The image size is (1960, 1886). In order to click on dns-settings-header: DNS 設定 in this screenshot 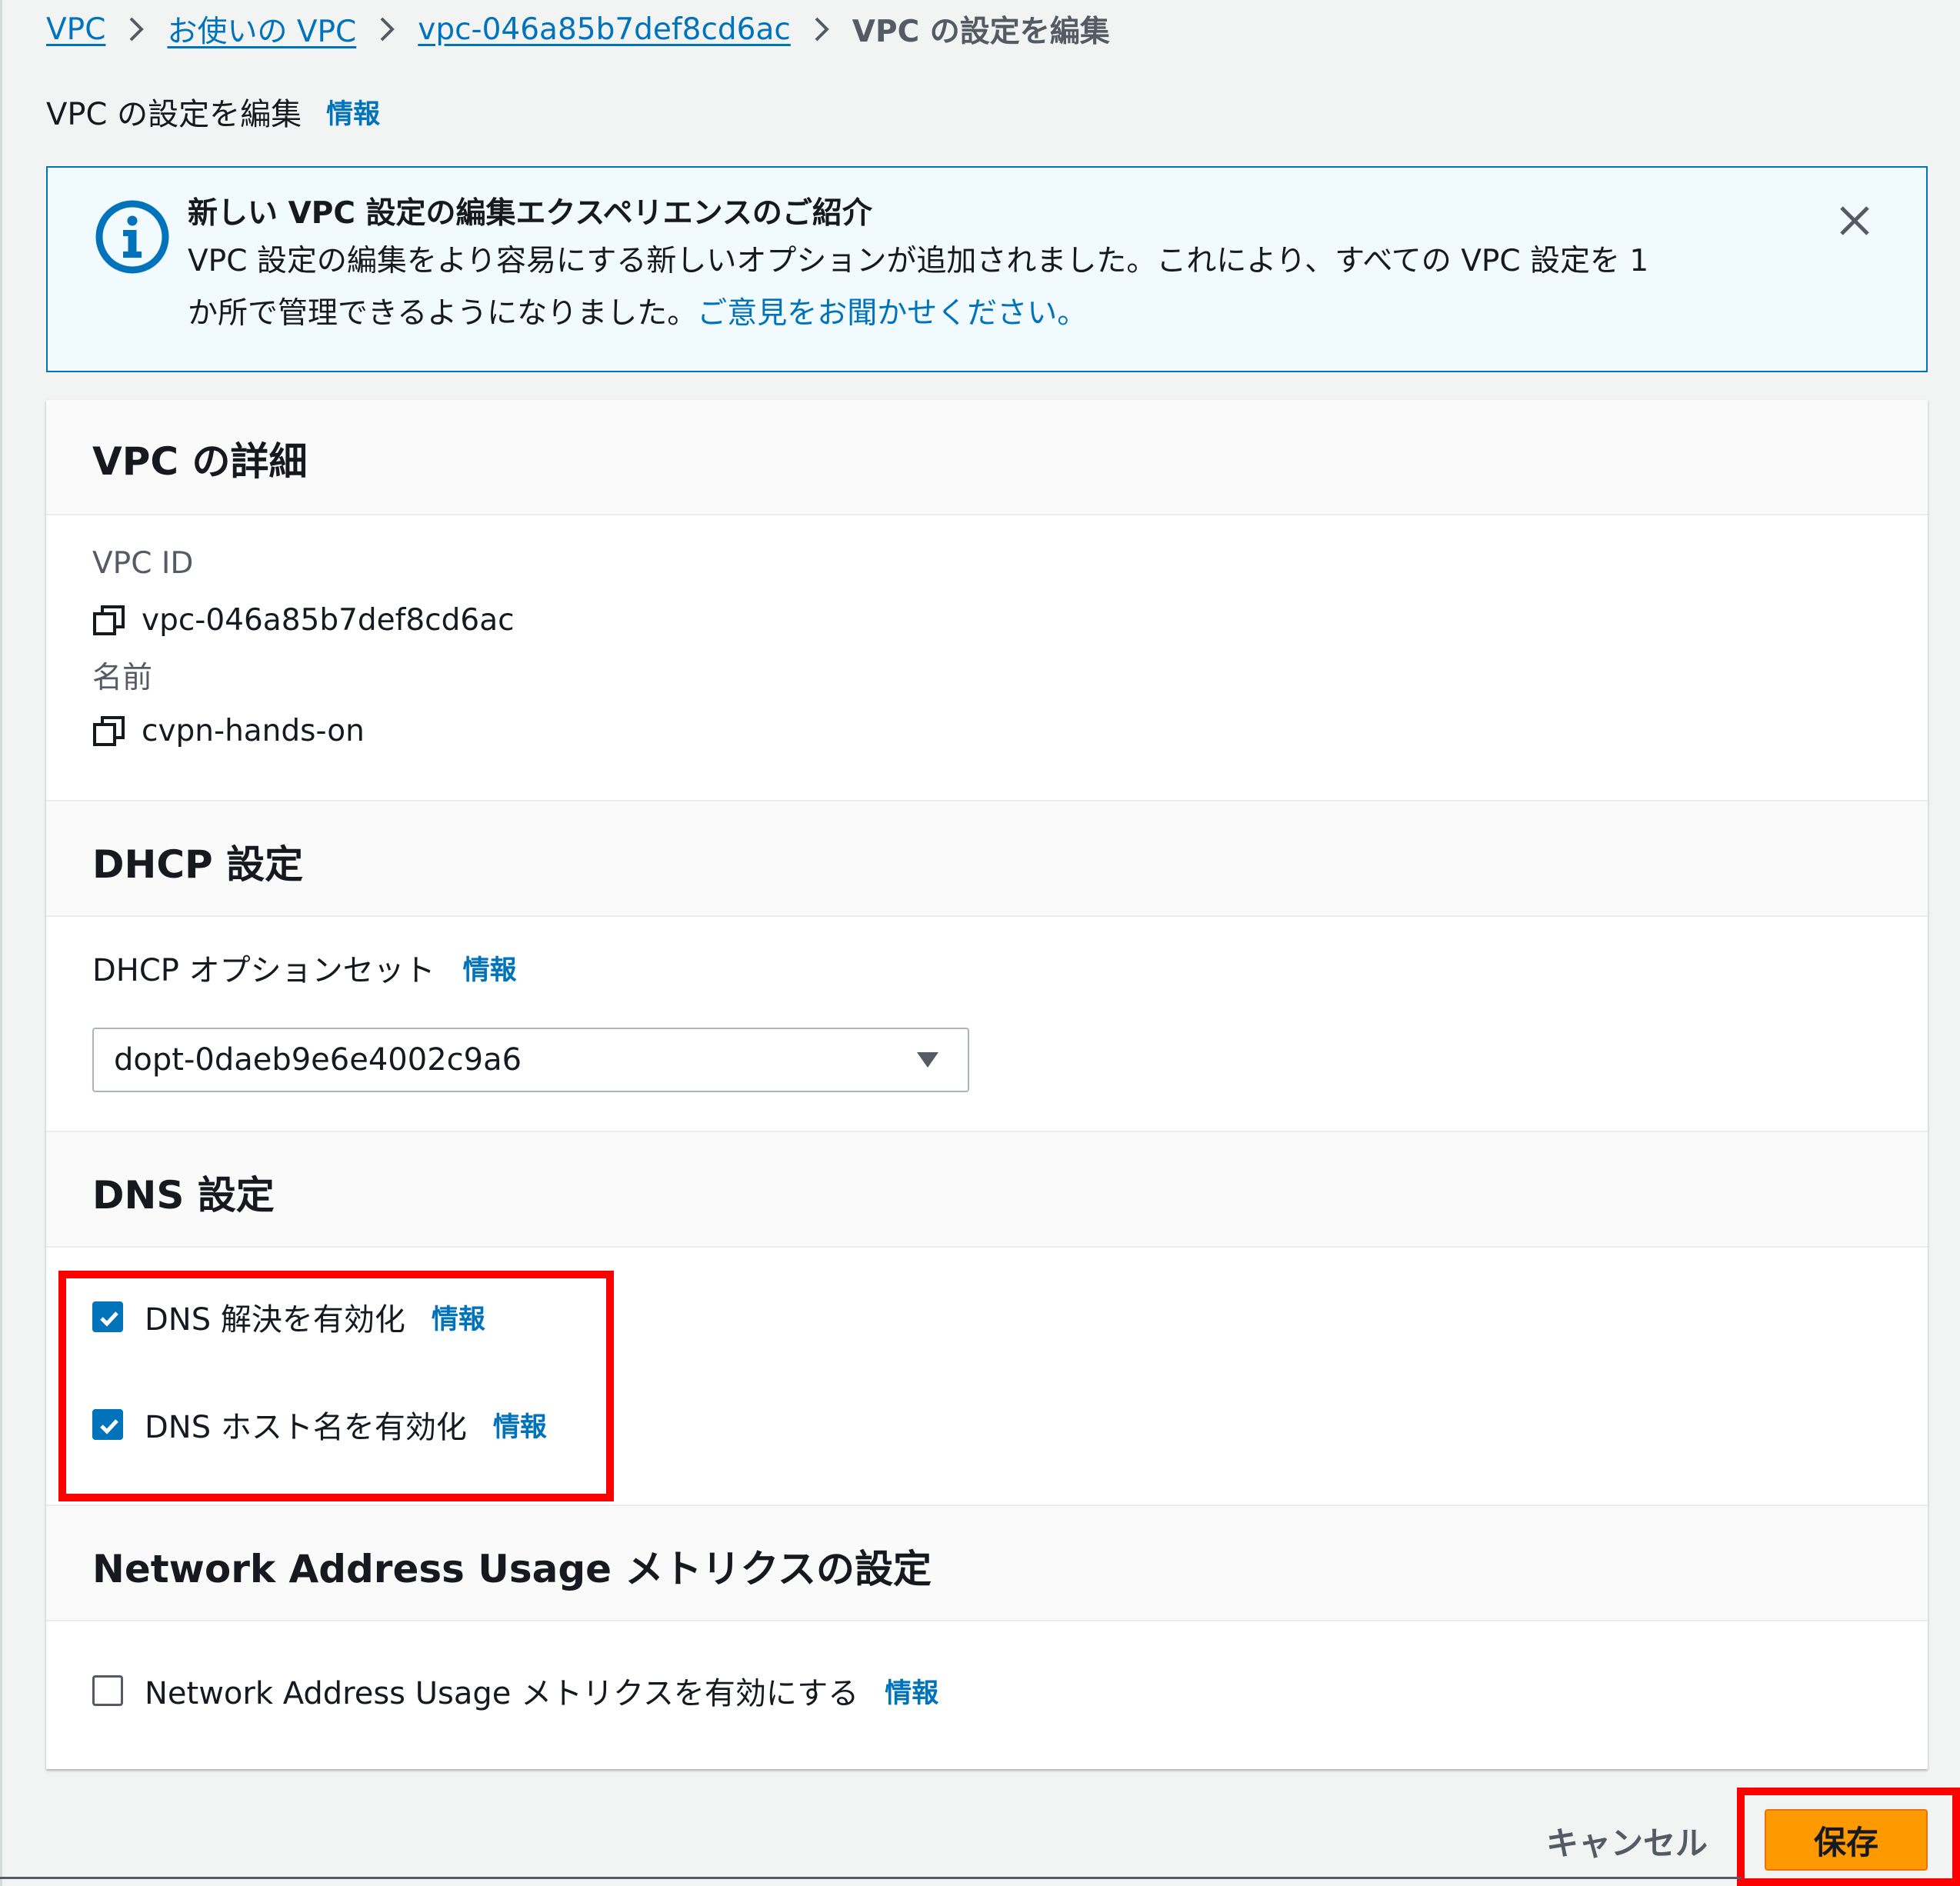, I will do `click(987, 1189)`.